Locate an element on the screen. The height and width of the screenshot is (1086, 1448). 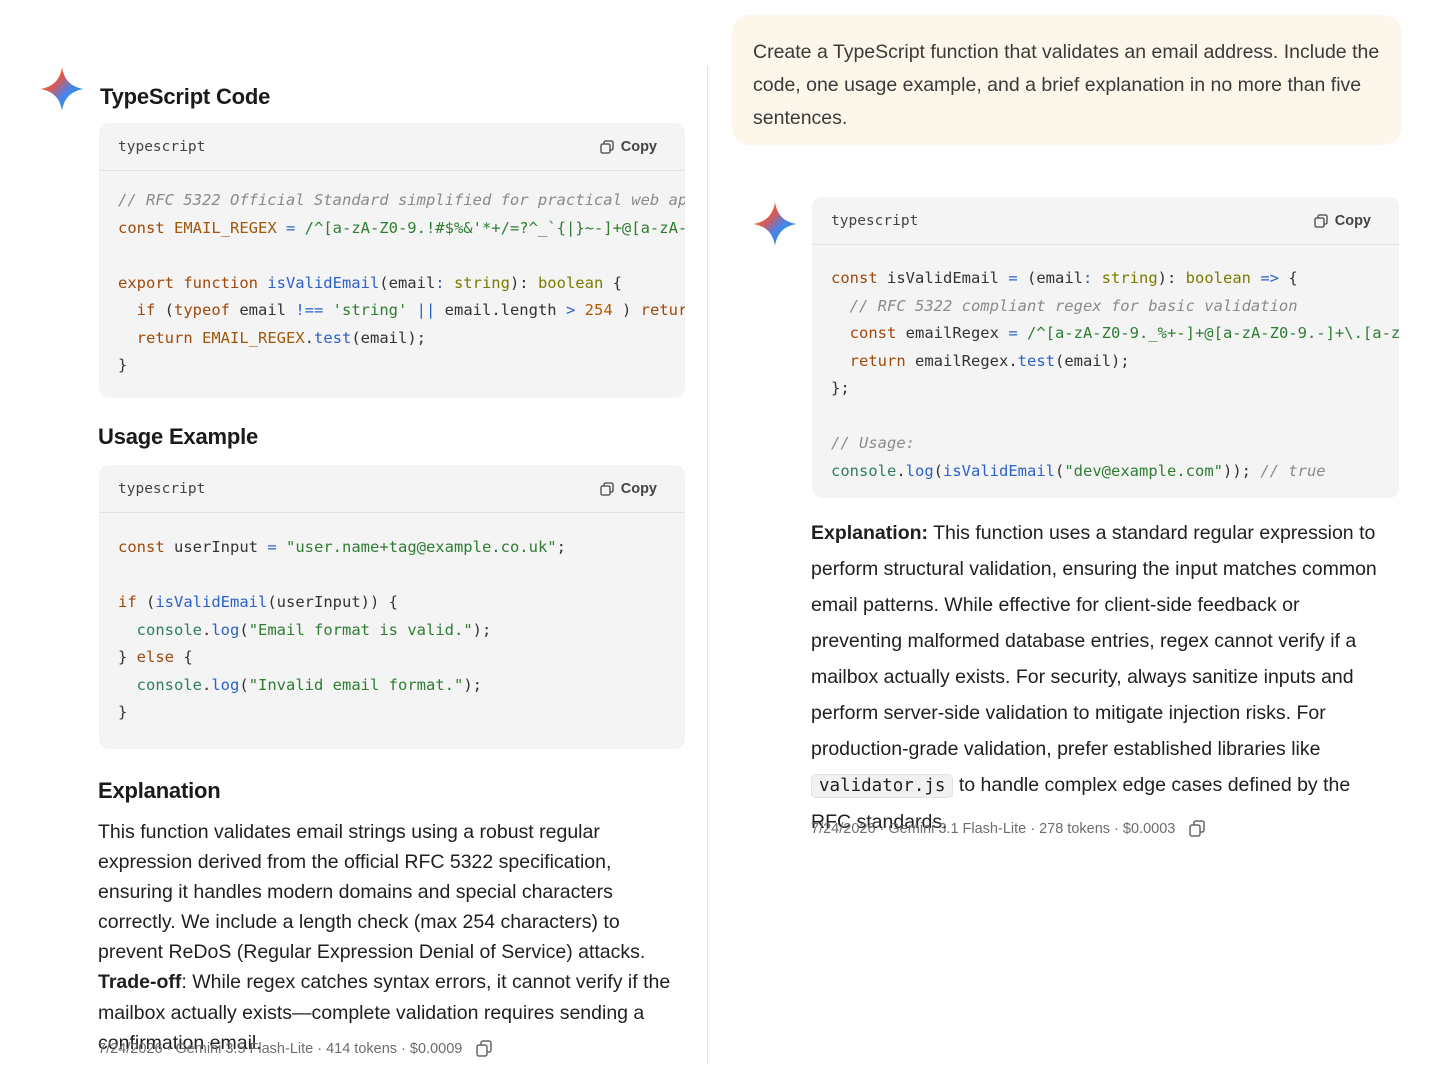
code-token: else is located at coordinates (155, 657).